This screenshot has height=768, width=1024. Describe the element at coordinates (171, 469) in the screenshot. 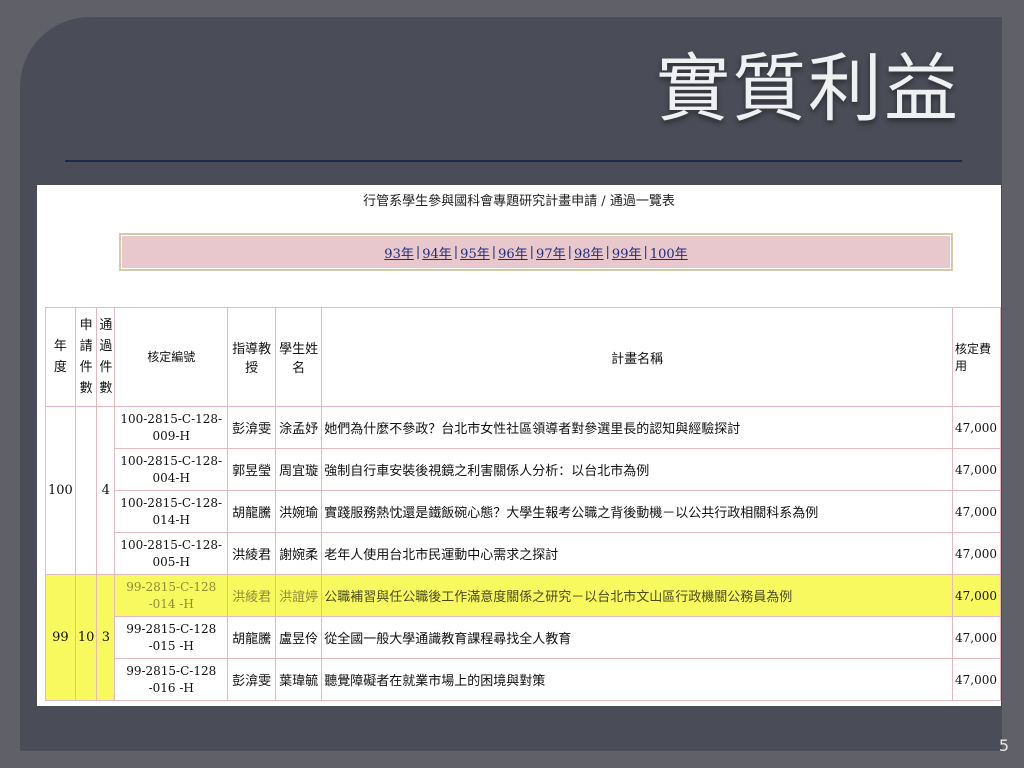

I see `cell-code: 100-2815-C-128-004-H` at that location.